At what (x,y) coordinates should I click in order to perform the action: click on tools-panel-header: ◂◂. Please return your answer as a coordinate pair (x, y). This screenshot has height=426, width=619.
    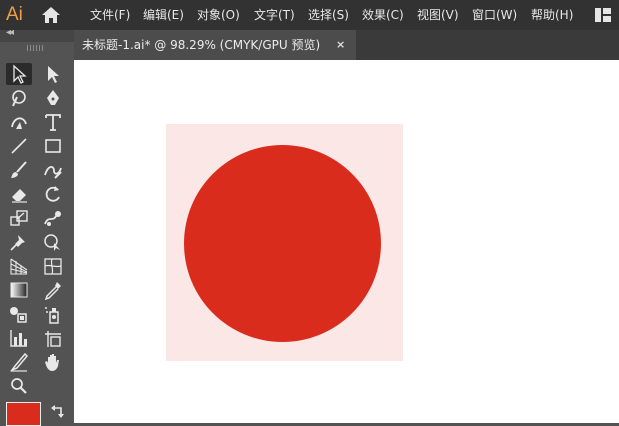
    Looking at the image, I should click on (37, 34).